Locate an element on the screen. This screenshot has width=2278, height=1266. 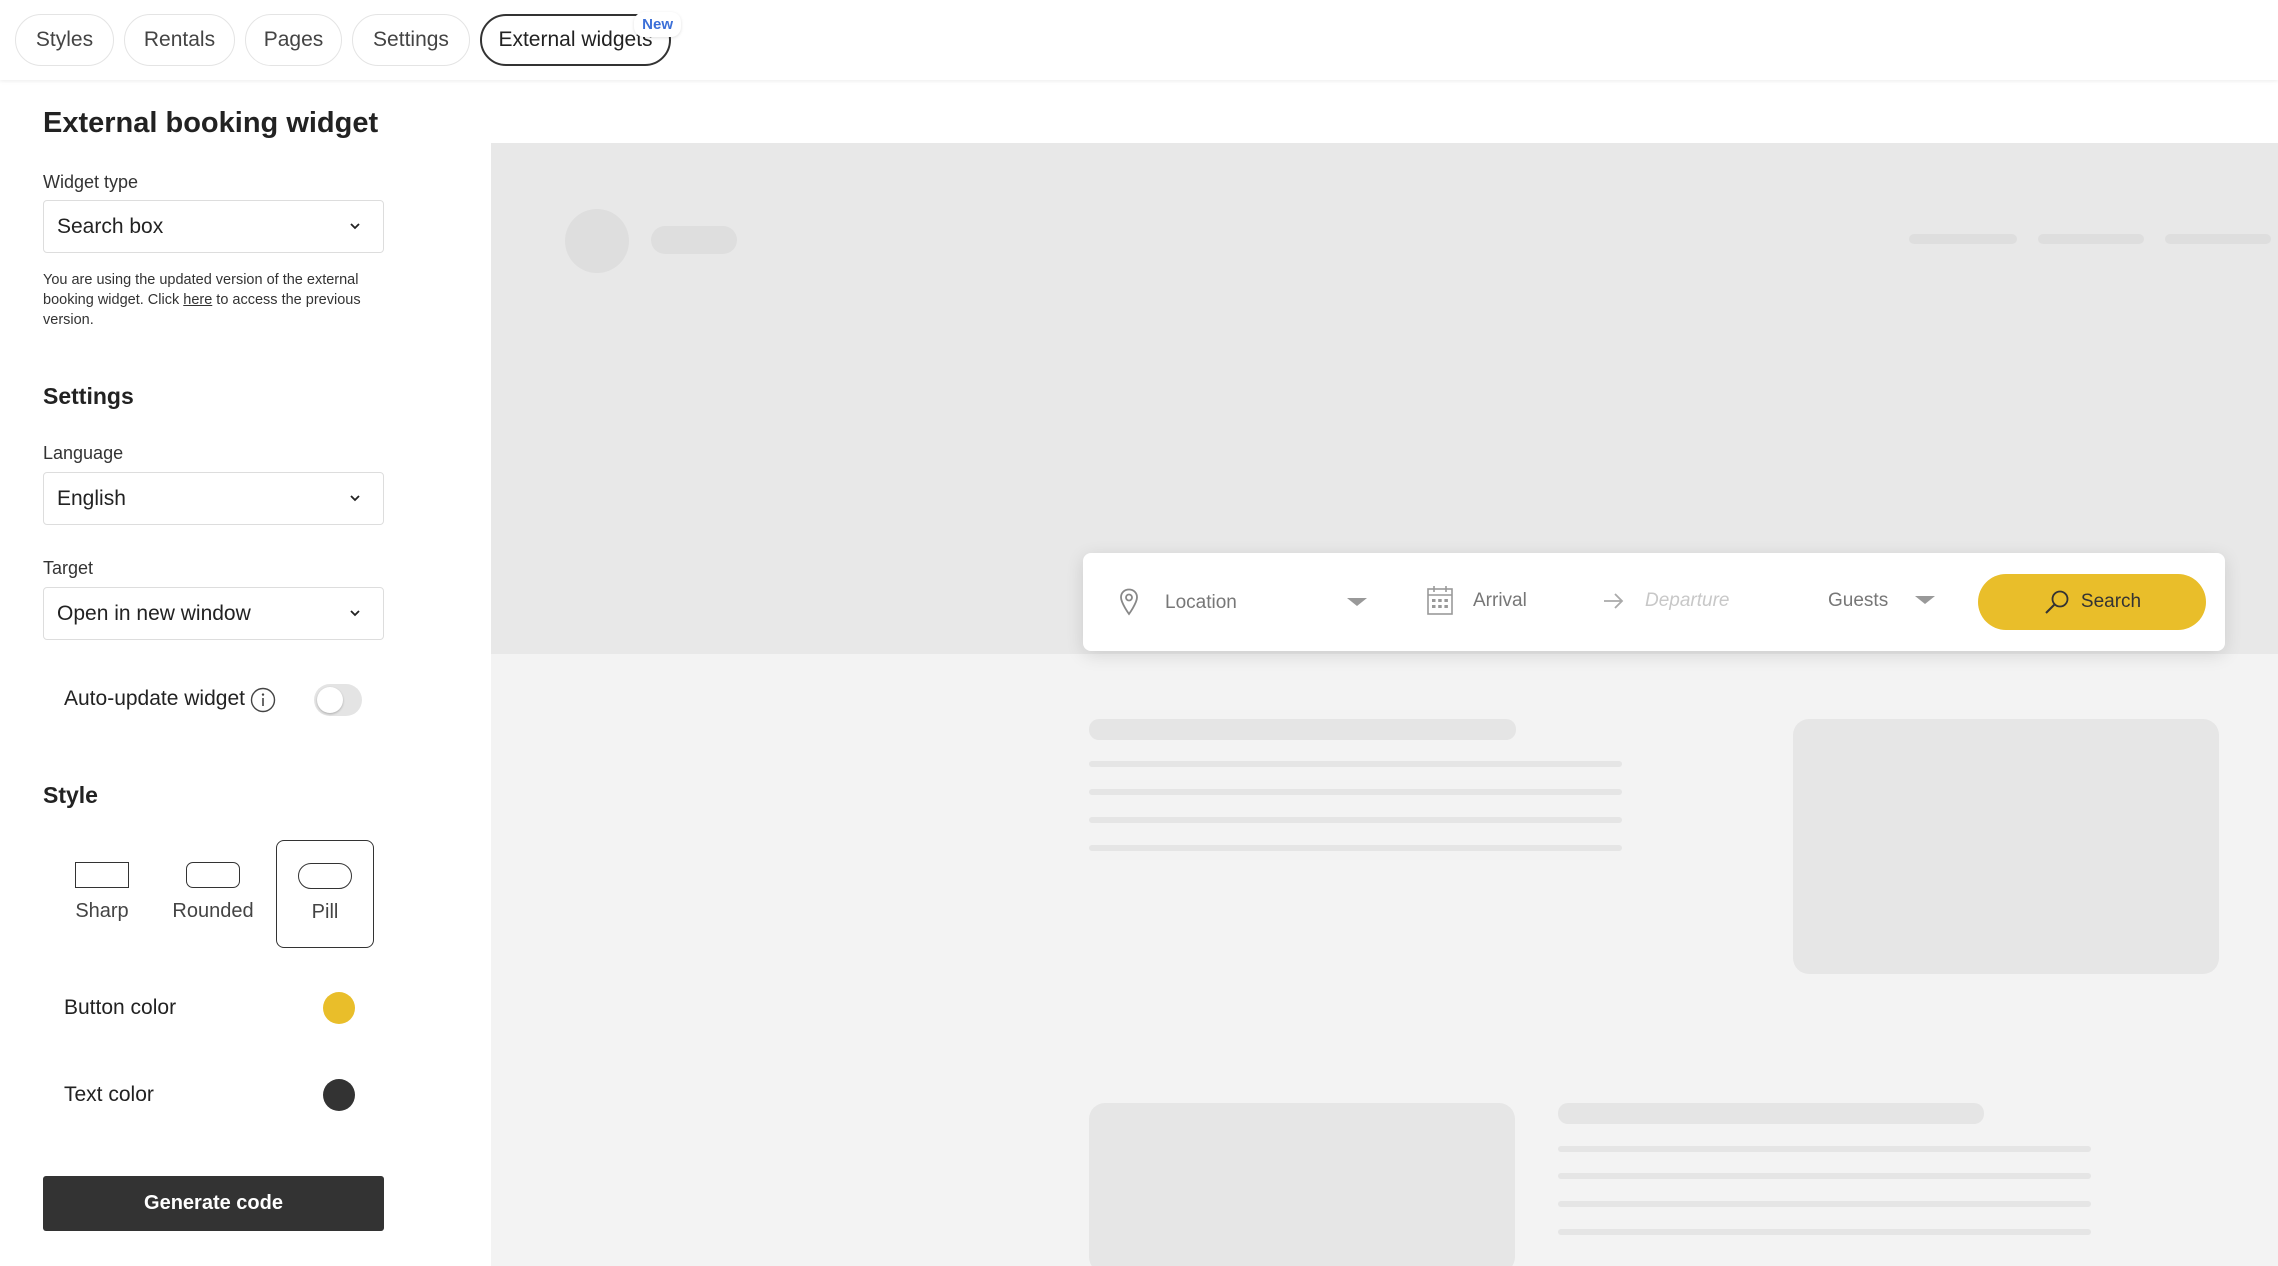
arrow-right-icon is located at coordinates (1614, 601).